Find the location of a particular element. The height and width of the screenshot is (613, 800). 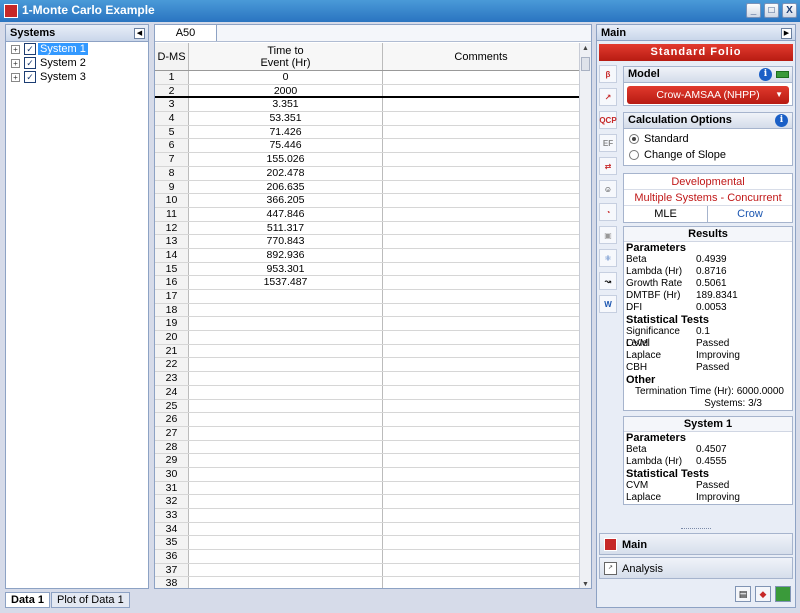

minimize-button: _ is located at coordinates (753, 10).